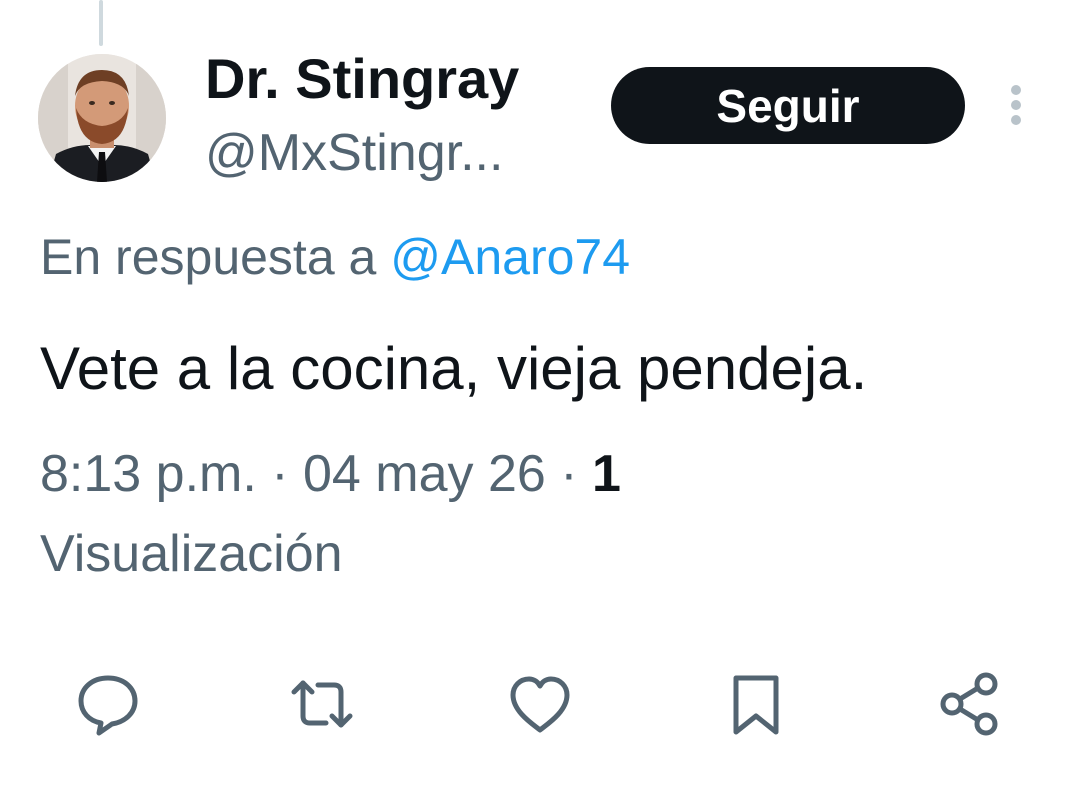  I want to click on views-count: 1, so click(606, 474).